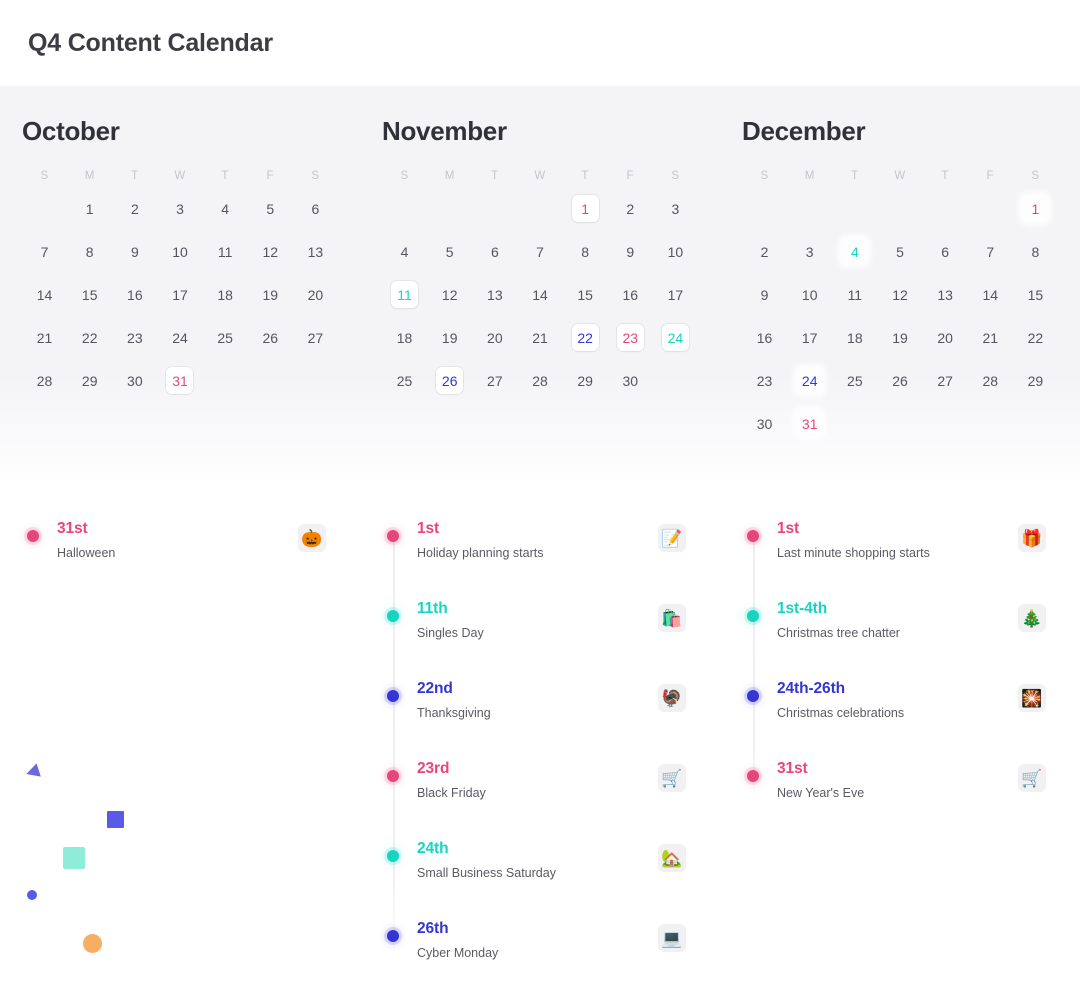  Describe the element at coordinates (900, 720) in the screenshot. I see `timeline-event: 24th-26th Christmas celebrations 🎇` at that location.